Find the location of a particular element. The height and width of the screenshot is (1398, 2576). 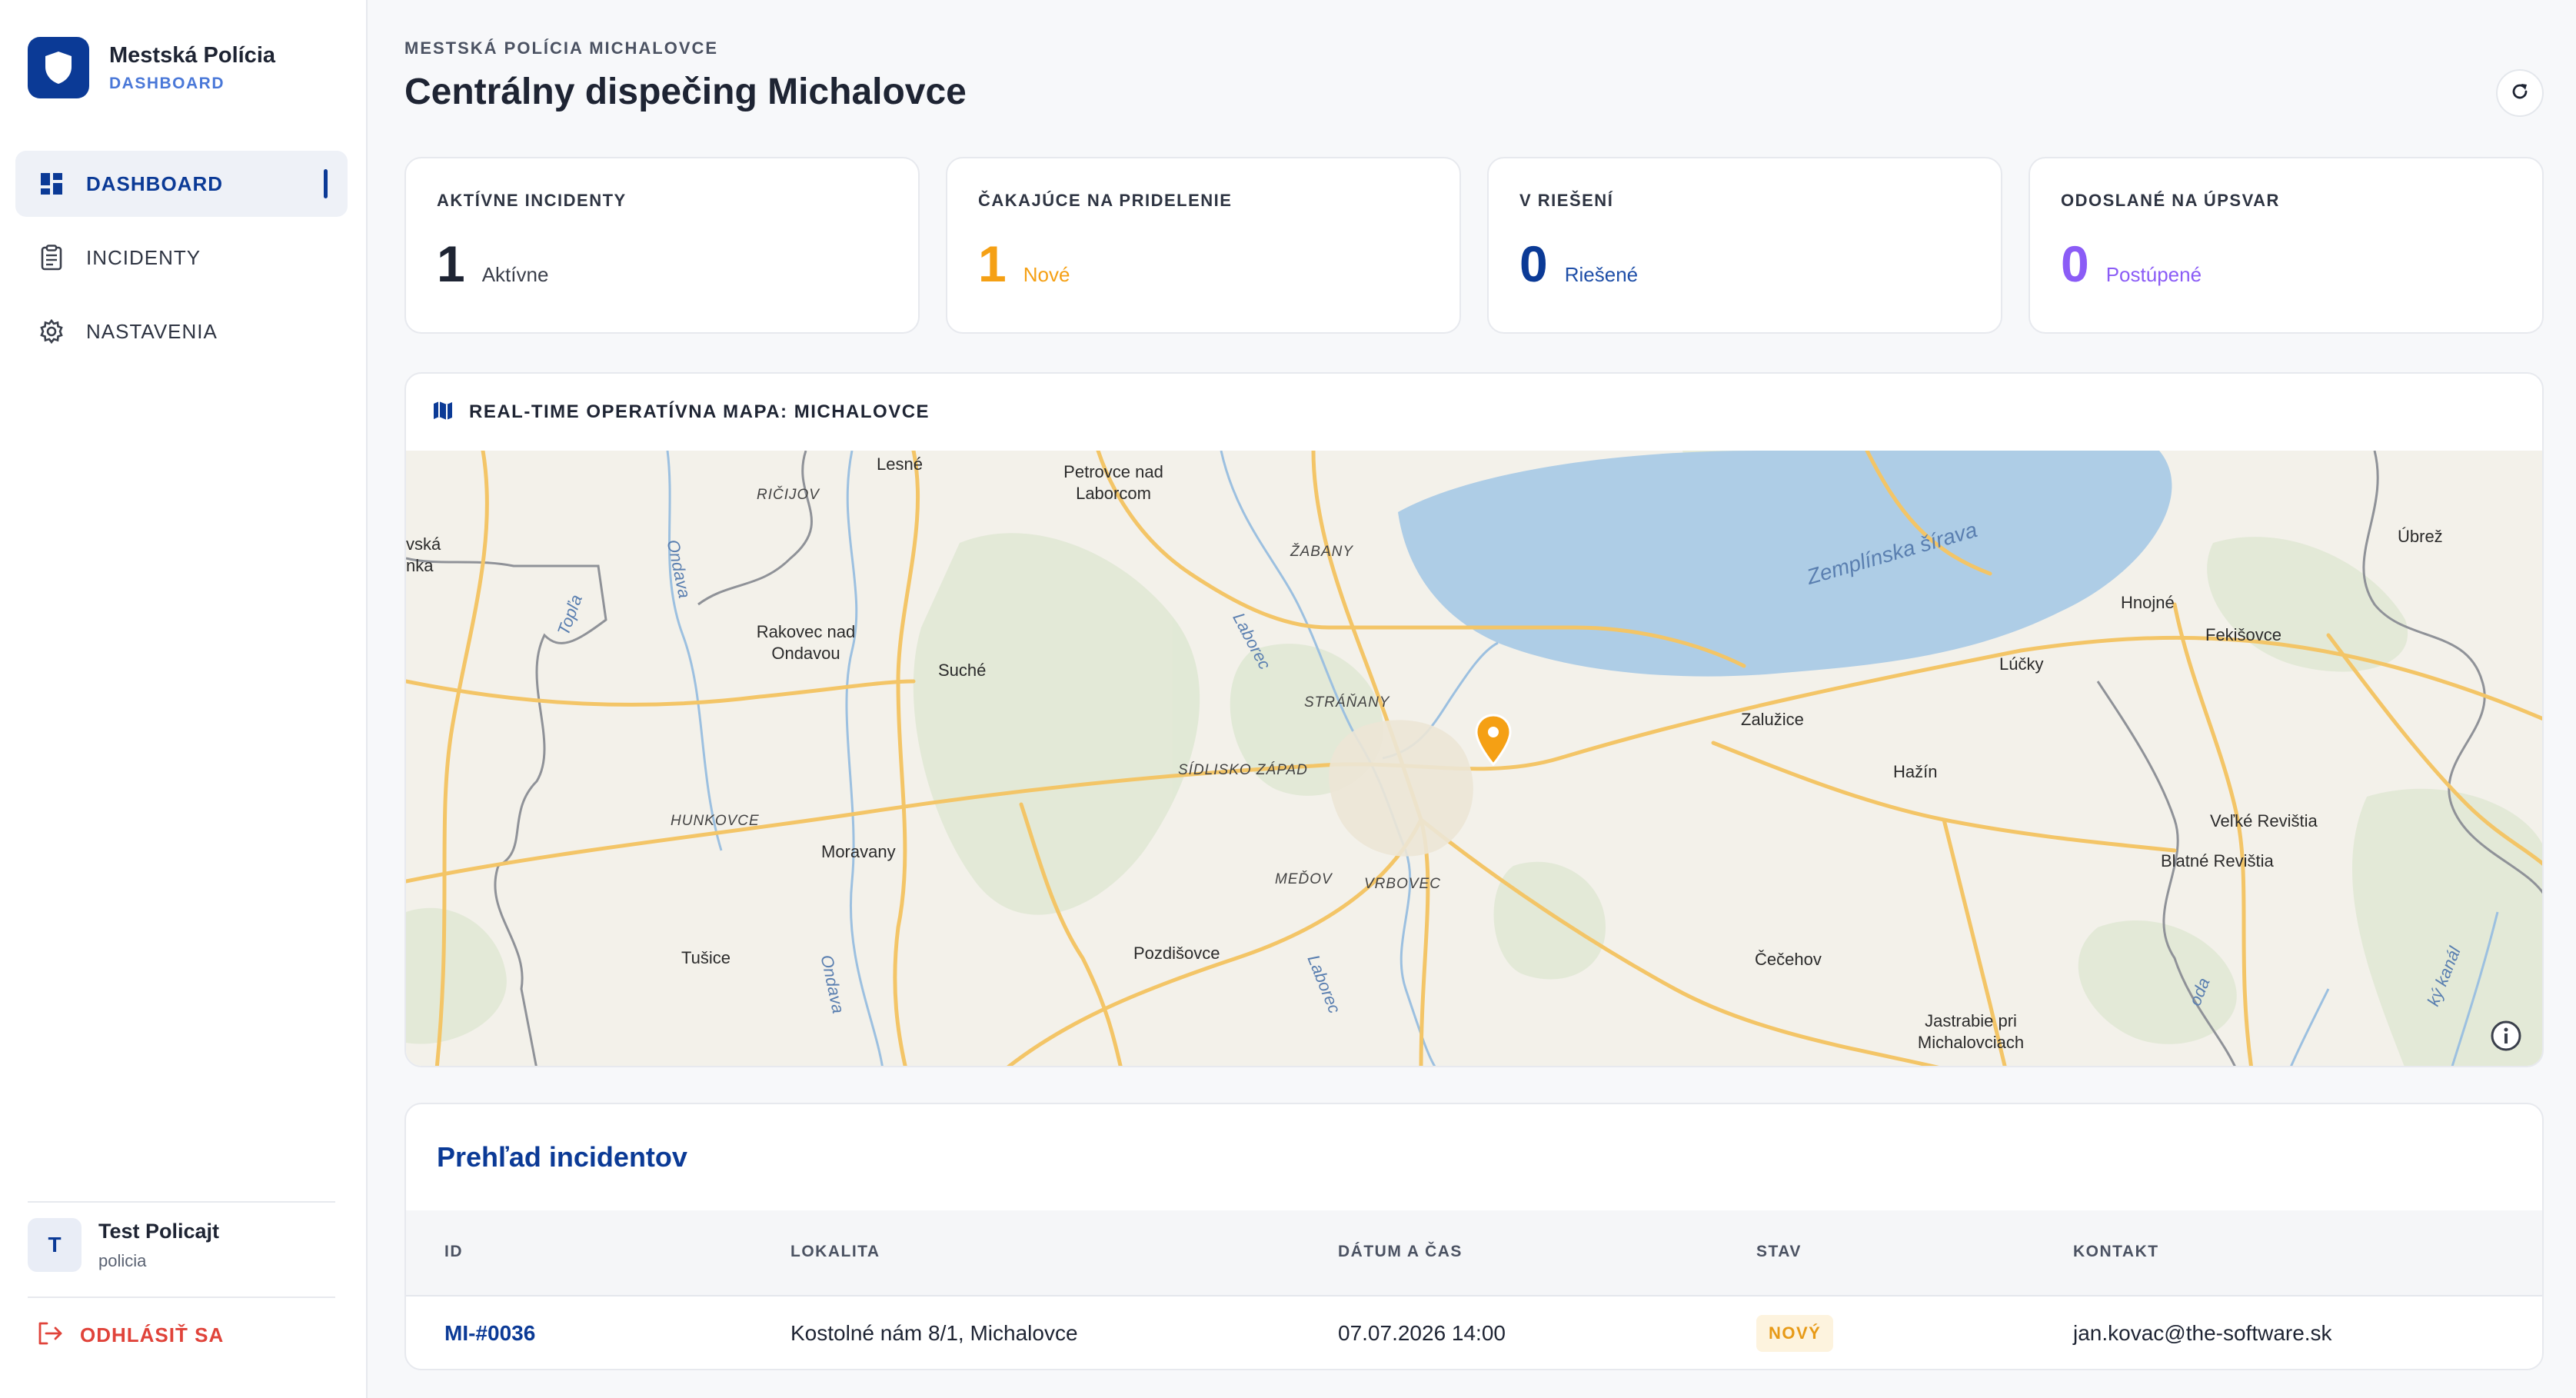

refresh-icon is located at coordinates (2520, 93).